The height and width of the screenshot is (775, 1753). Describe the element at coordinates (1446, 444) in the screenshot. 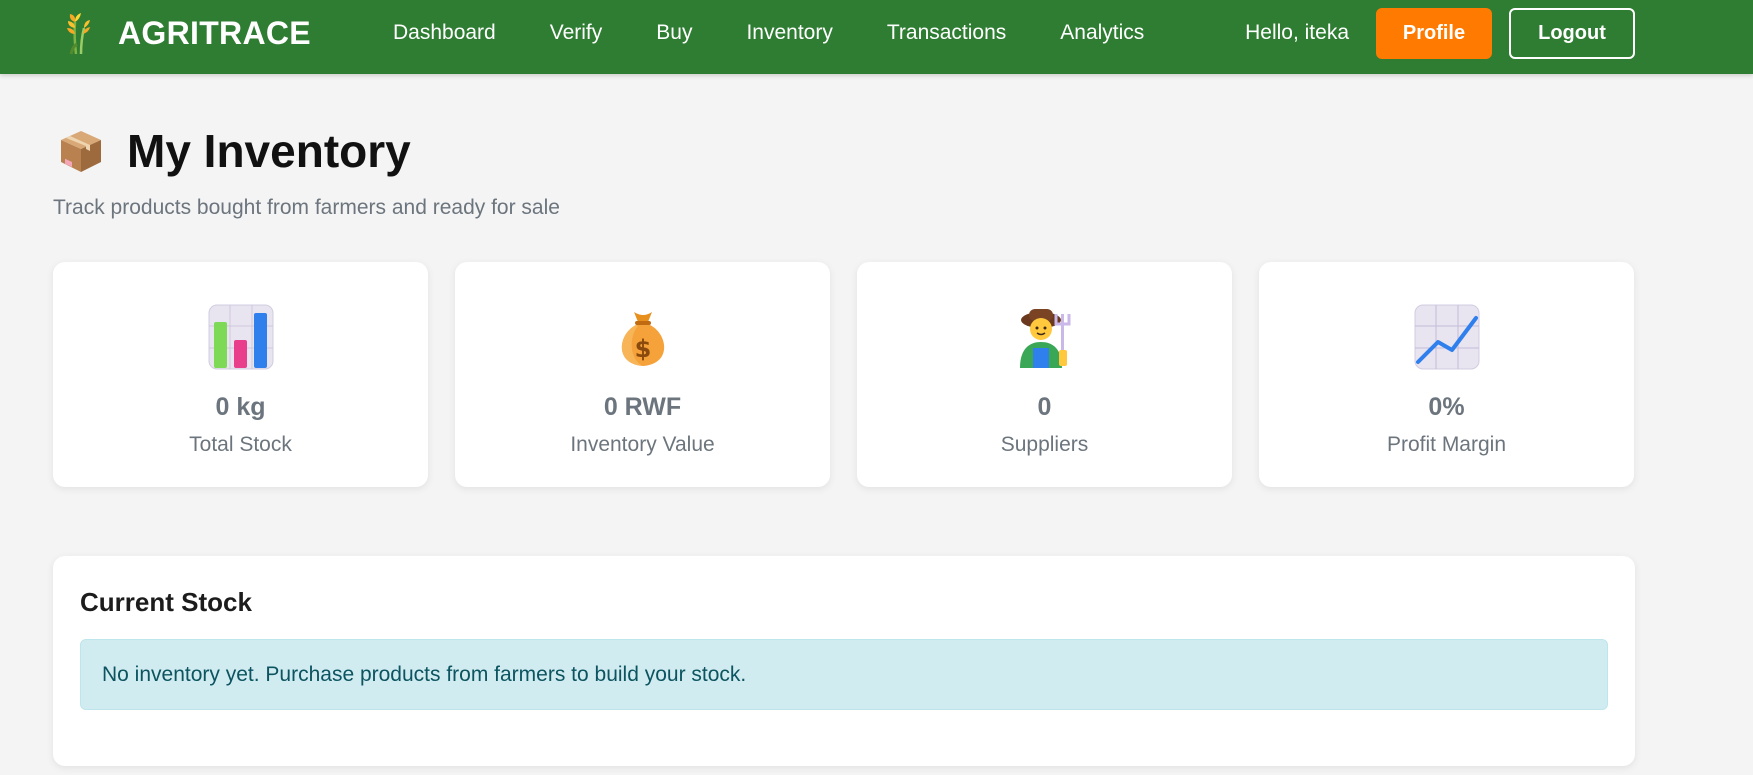

I see `stat-label: Profit Margin` at that location.